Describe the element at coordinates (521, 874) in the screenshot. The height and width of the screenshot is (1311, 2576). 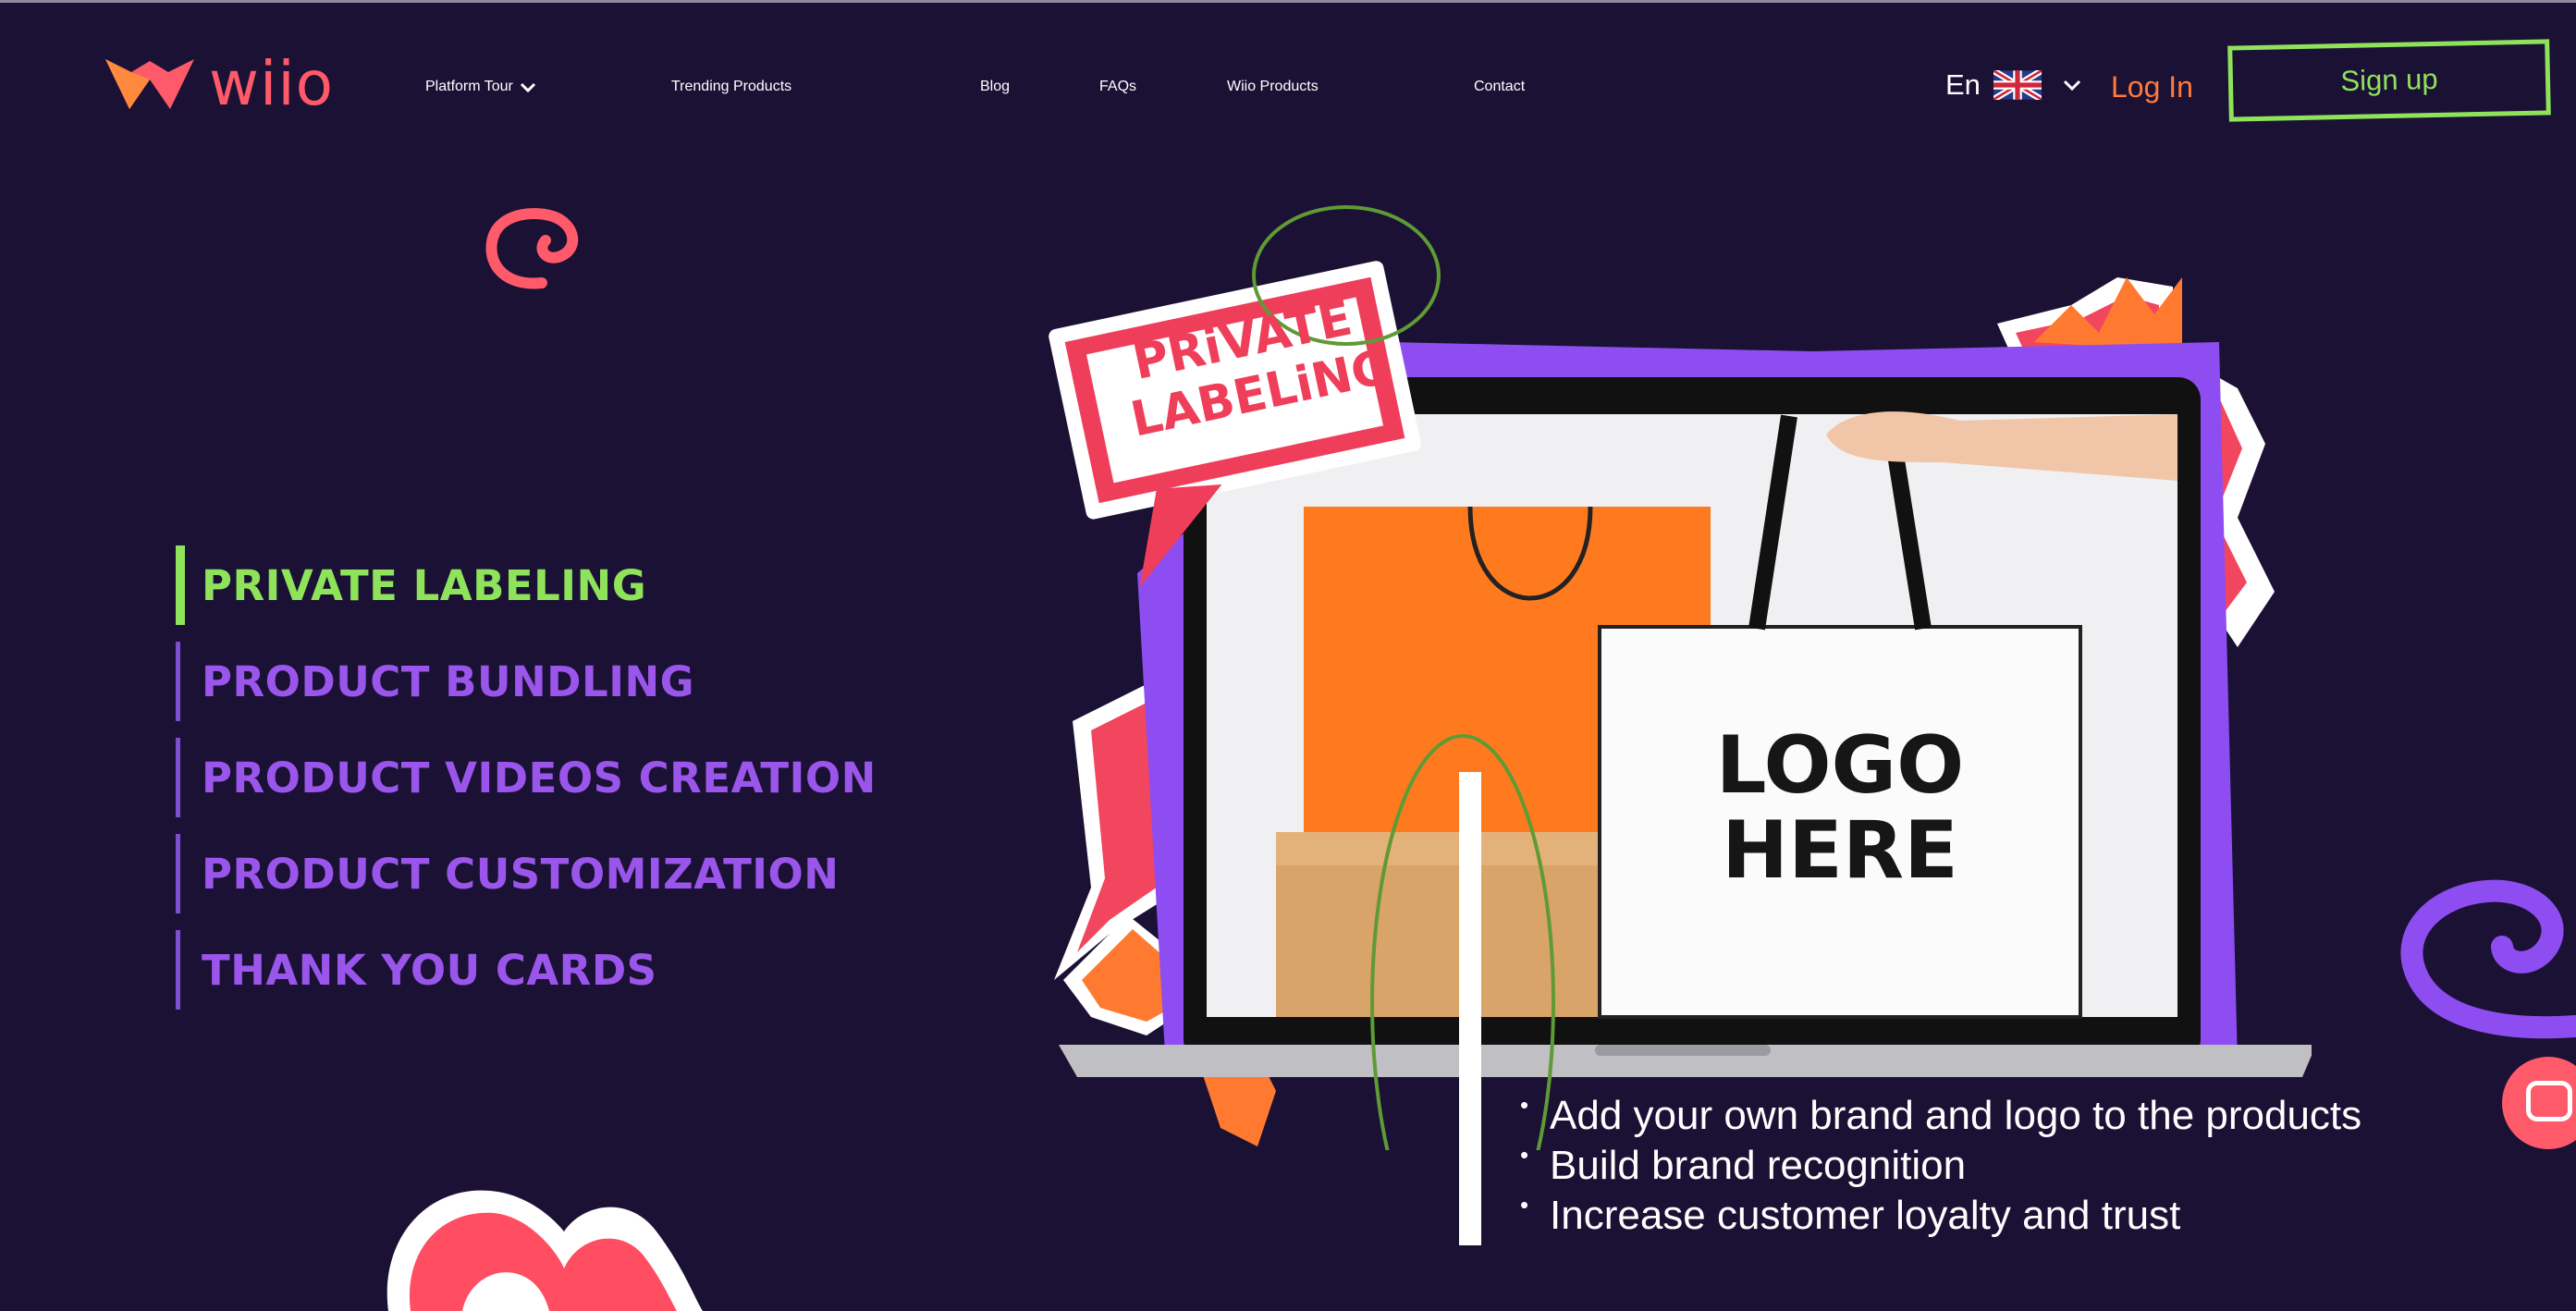
I see `feature-label: PRODUCT CUSTOMIZATION` at that location.